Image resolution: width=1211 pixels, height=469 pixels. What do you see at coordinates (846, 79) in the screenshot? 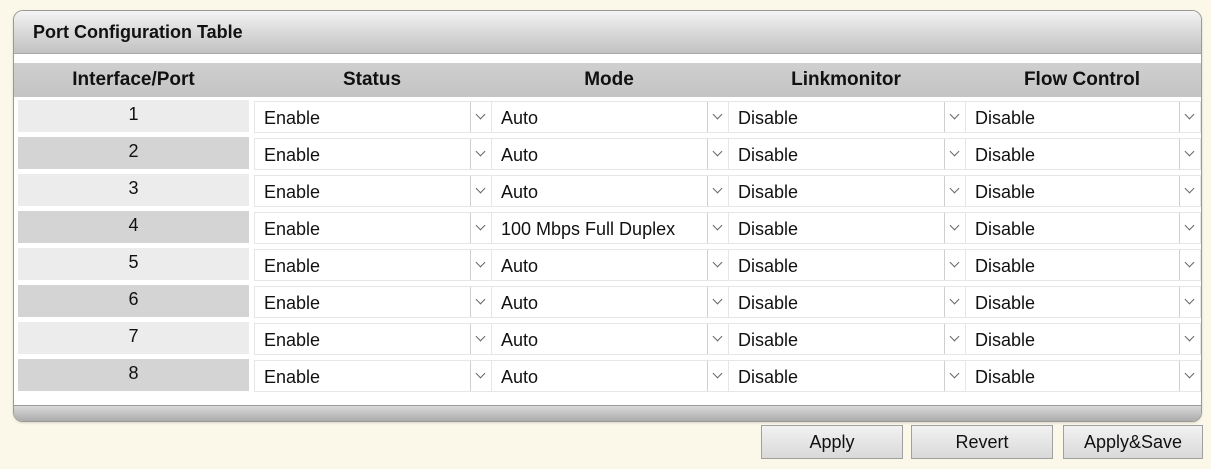
I see `column-header-linkmonitor: Linkmonitor` at bounding box center [846, 79].